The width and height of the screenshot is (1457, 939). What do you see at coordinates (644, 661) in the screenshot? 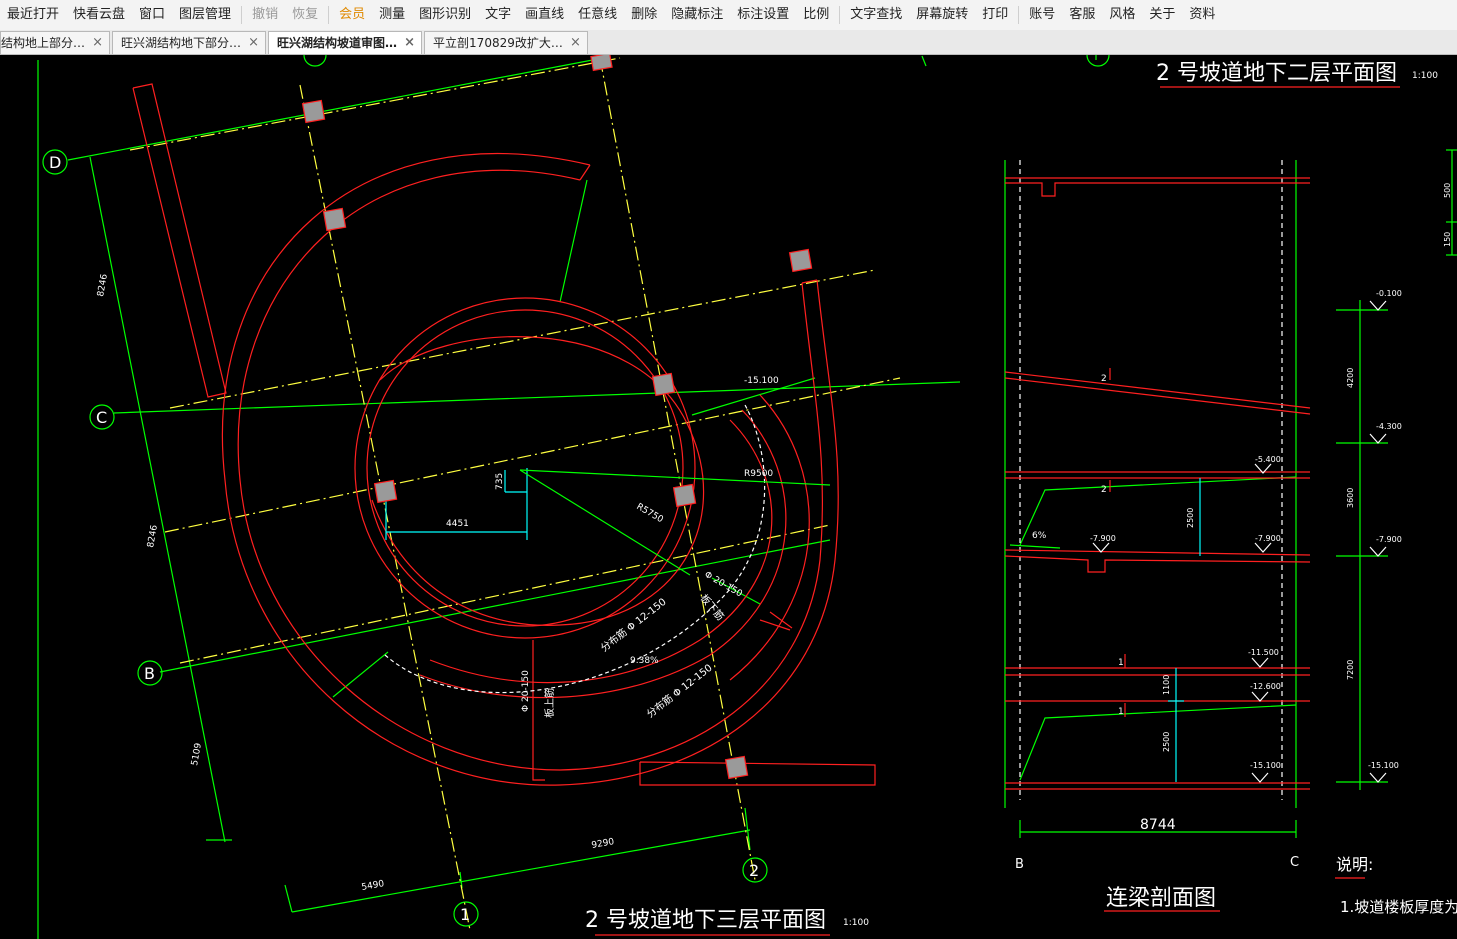
I see `slope-percent: 9.38%` at bounding box center [644, 661].